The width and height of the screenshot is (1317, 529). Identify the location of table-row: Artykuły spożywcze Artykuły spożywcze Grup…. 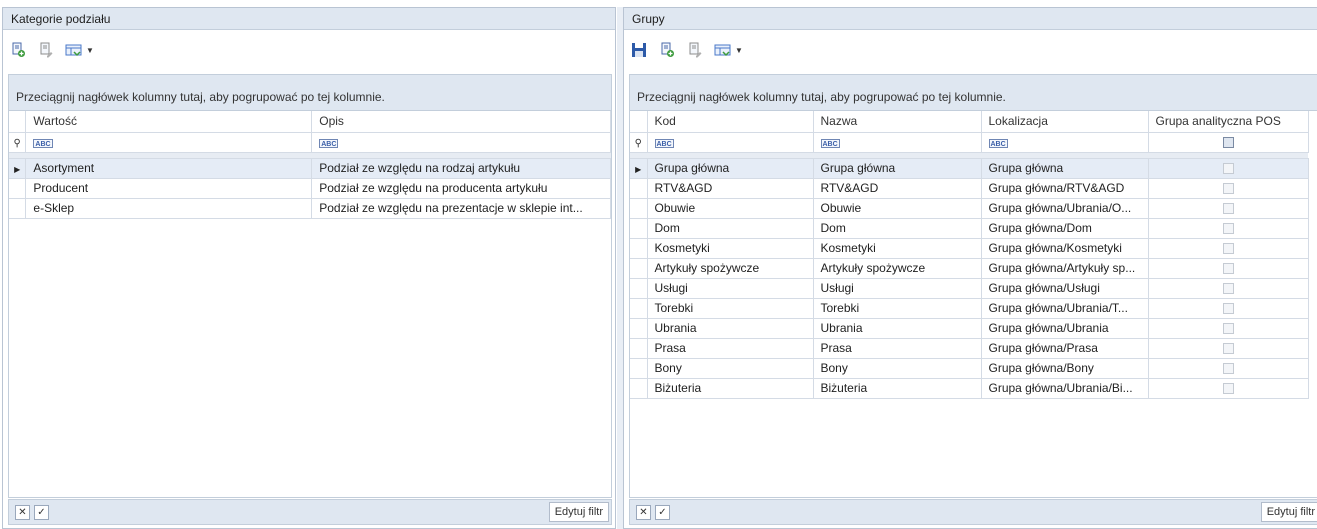
(969, 268).